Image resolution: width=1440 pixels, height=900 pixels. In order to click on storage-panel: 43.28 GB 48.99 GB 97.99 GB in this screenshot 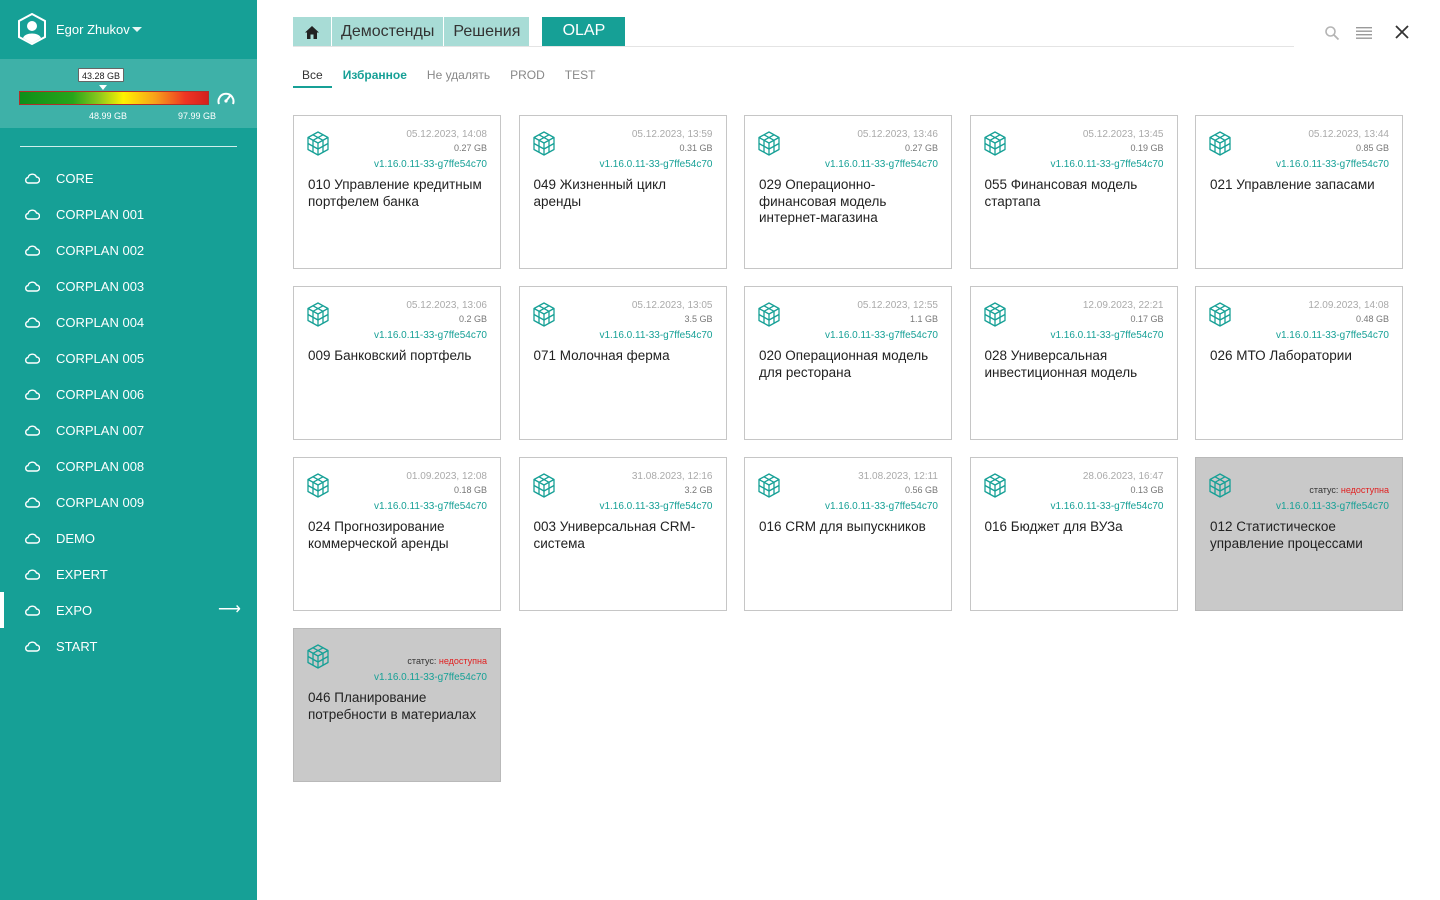, I will do `click(128, 93)`.